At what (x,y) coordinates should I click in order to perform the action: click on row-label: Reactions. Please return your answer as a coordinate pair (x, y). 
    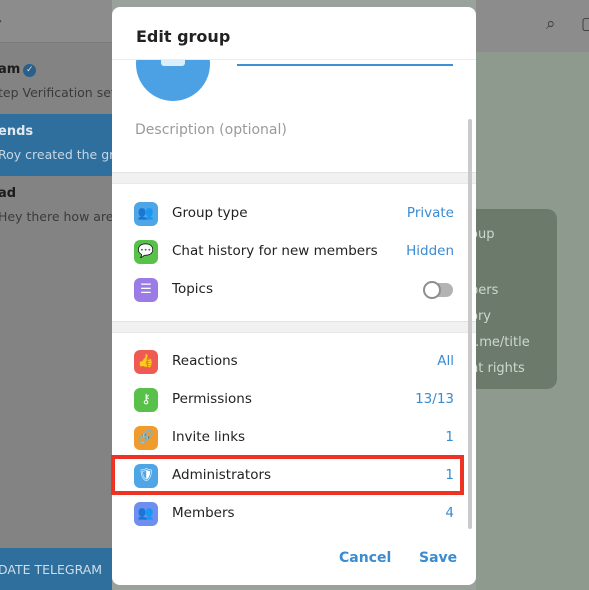
    Looking at the image, I should click on (205, 361).